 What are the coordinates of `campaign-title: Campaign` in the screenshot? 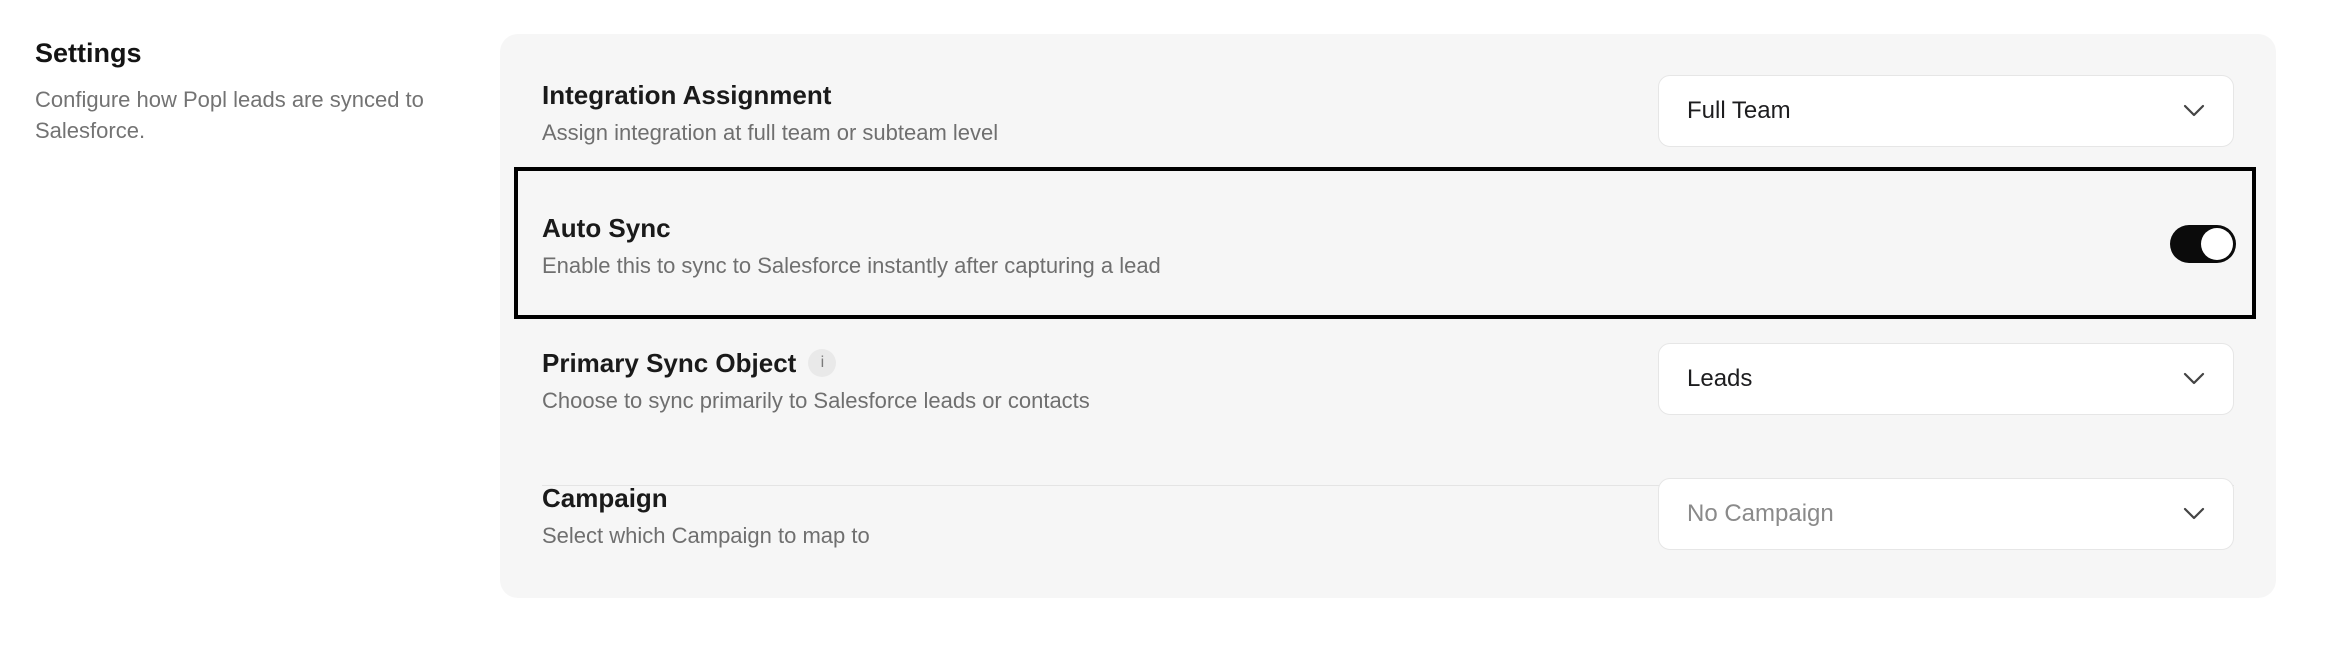 It's located at (605, 498).